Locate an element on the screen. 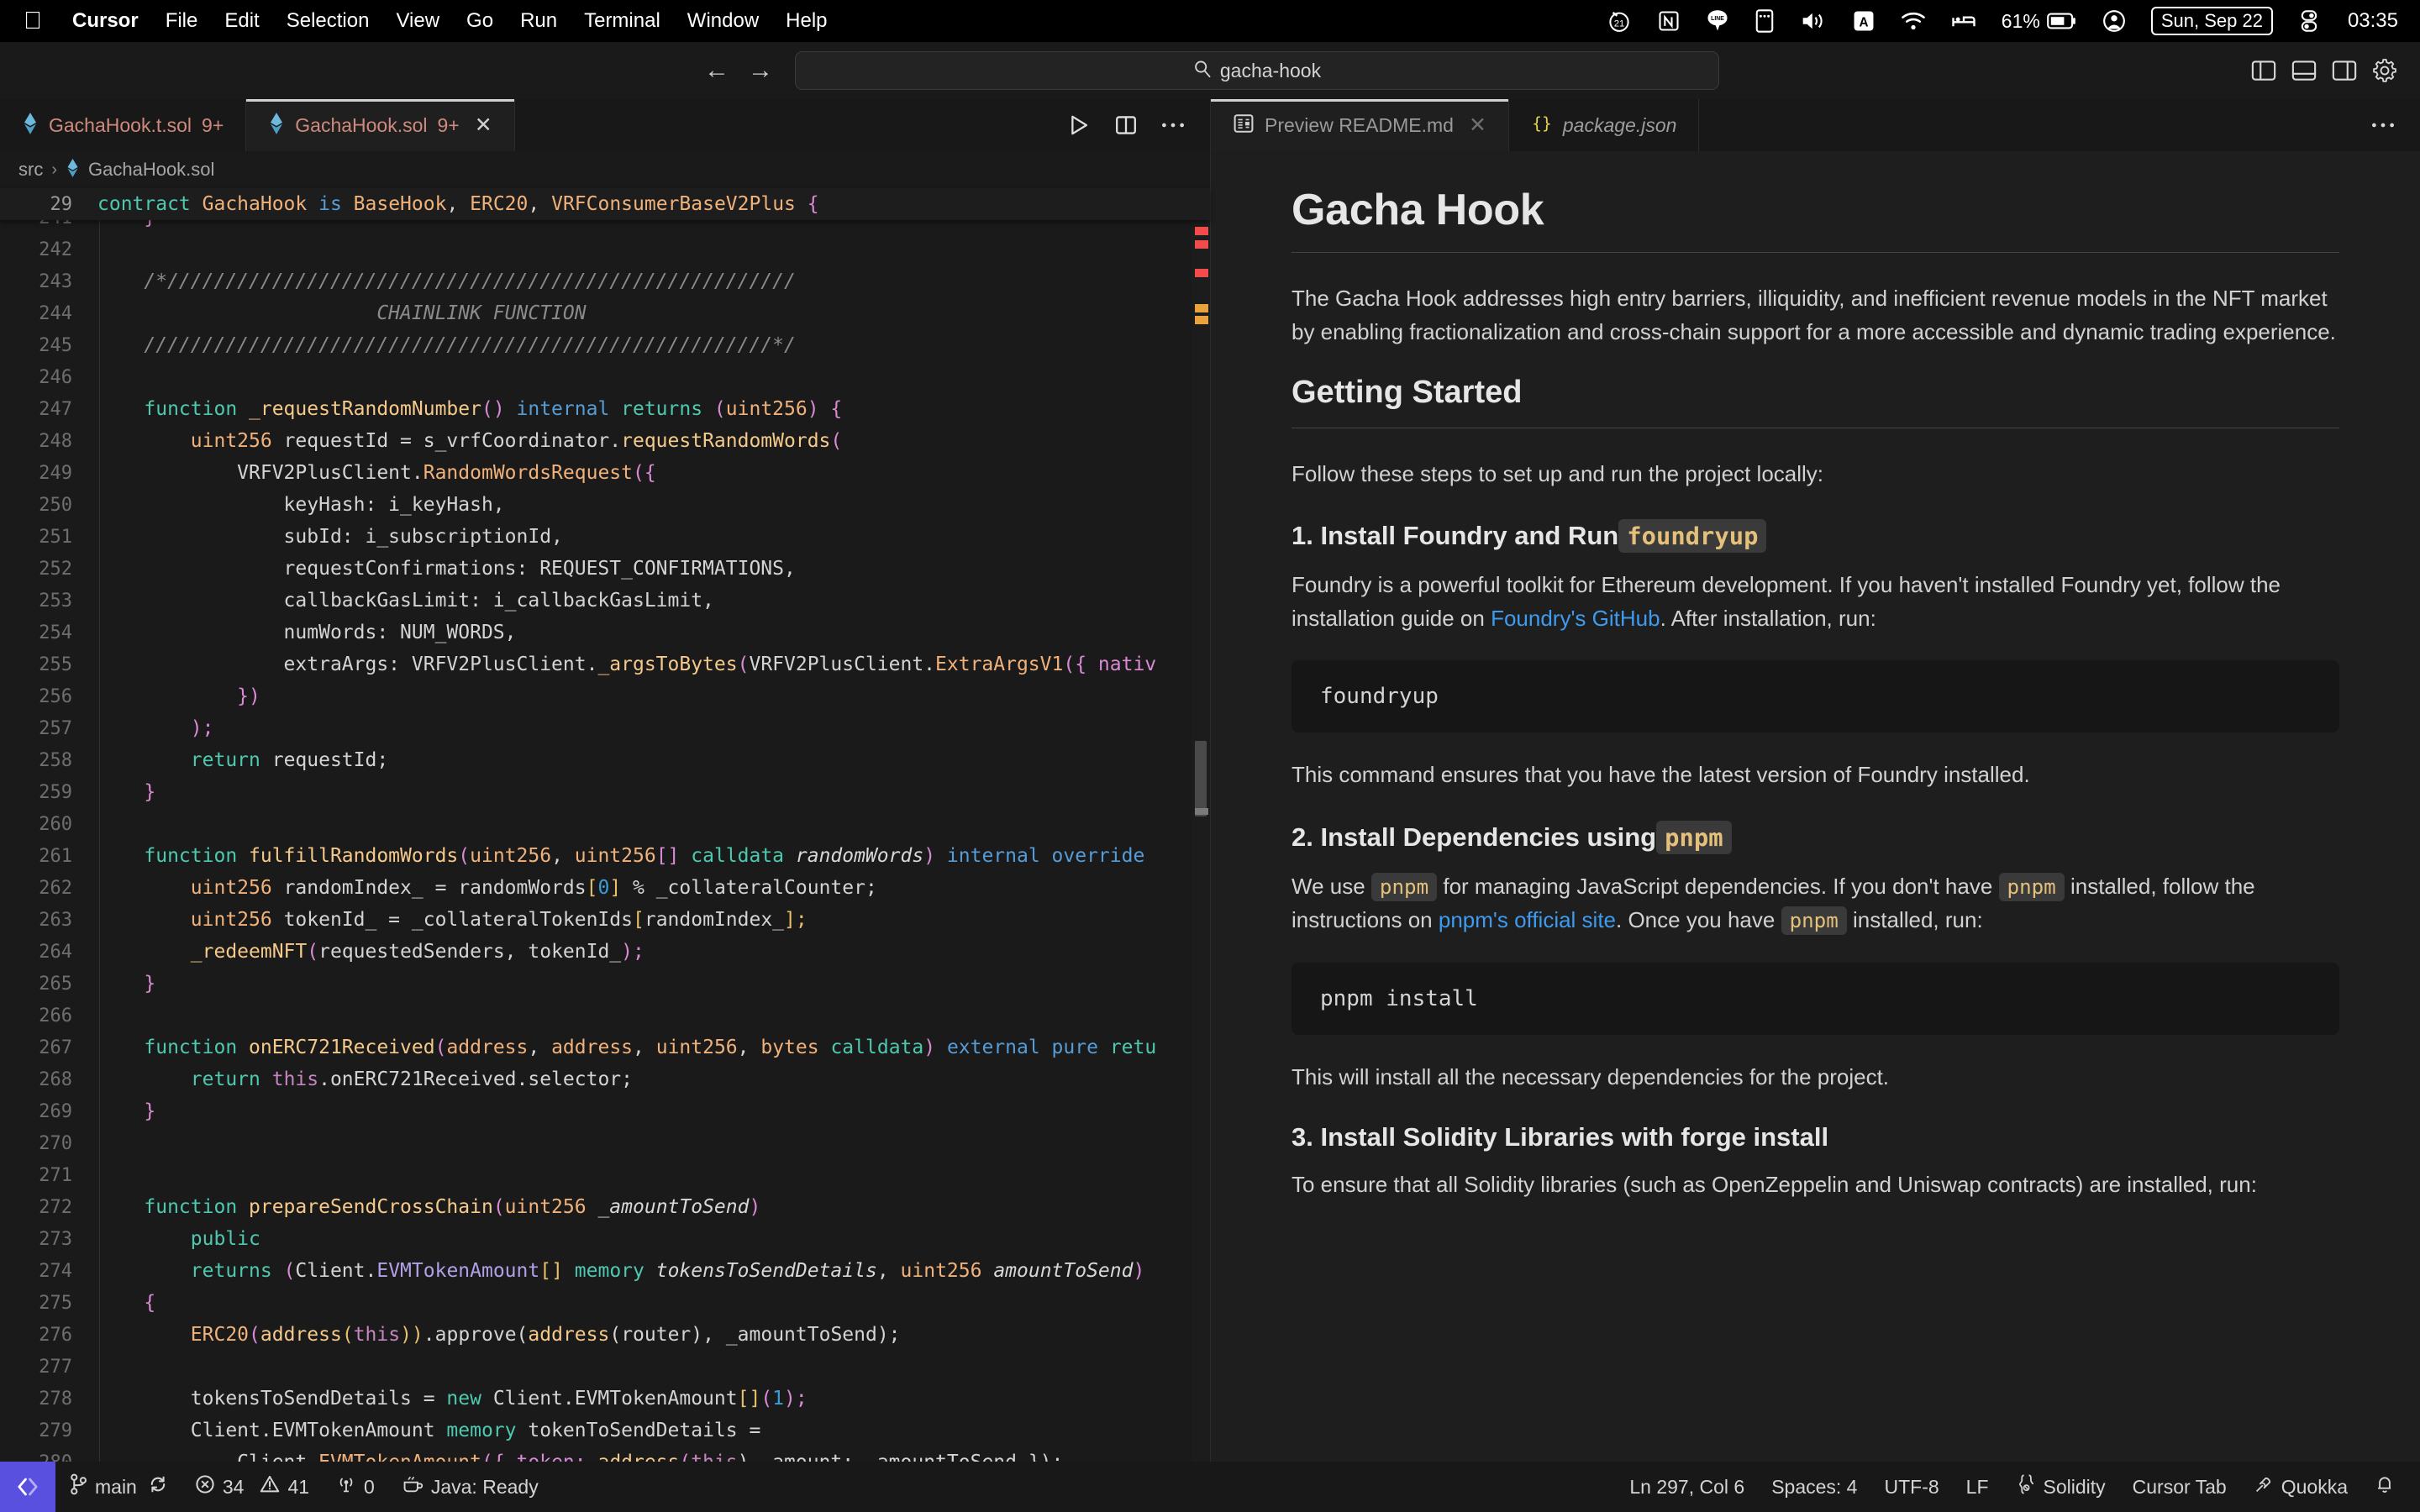 The width and height of the screenshot is (2420, 1512). menu-item-go: Go is located at coordinates (480, 21).